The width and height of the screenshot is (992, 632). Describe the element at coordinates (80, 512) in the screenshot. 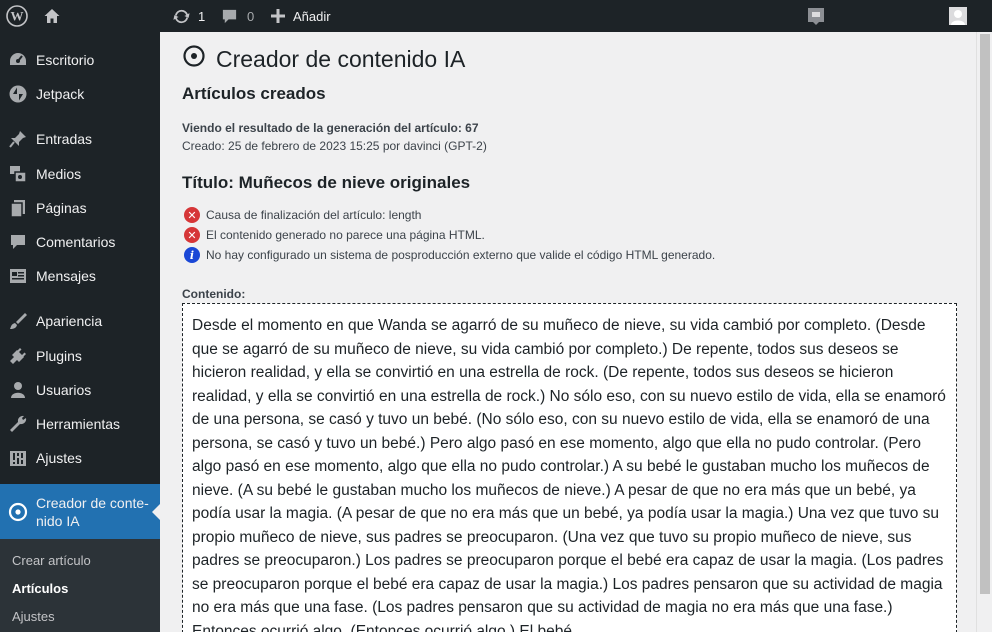

I see `sidebar-item-creador-de-contenido-ia: Creador de conte- nido IA` at that location.